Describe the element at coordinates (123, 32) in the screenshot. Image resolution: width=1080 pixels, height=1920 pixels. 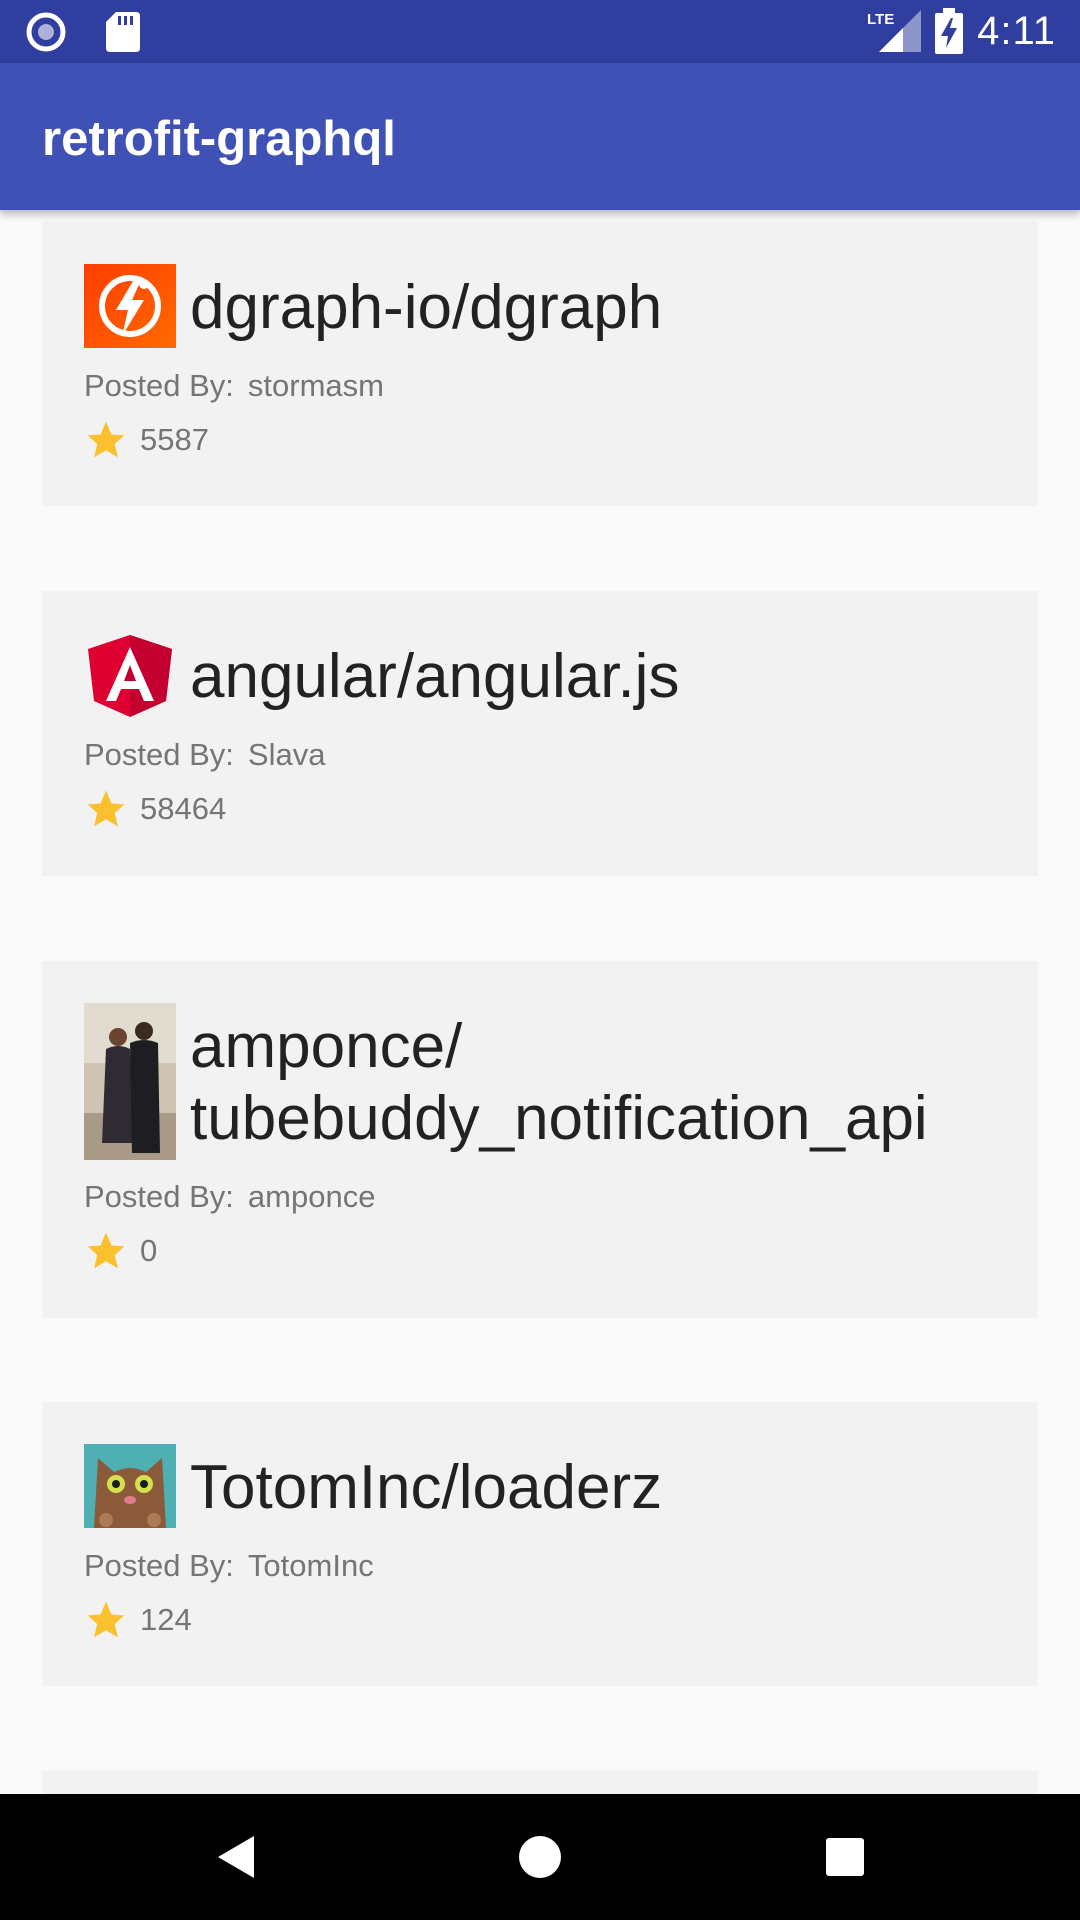
I see `sd-card-icon` at that location.